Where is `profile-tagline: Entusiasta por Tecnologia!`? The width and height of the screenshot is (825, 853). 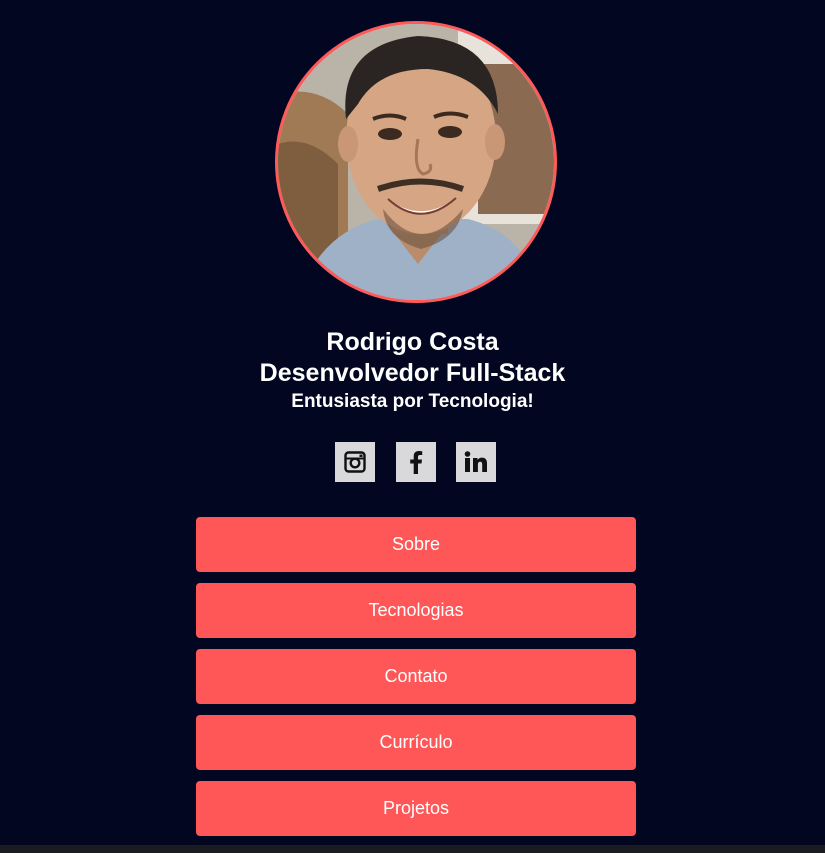 profile-tagline: Entusiasta por Tecnologia! is located at coordinates (412, 401).